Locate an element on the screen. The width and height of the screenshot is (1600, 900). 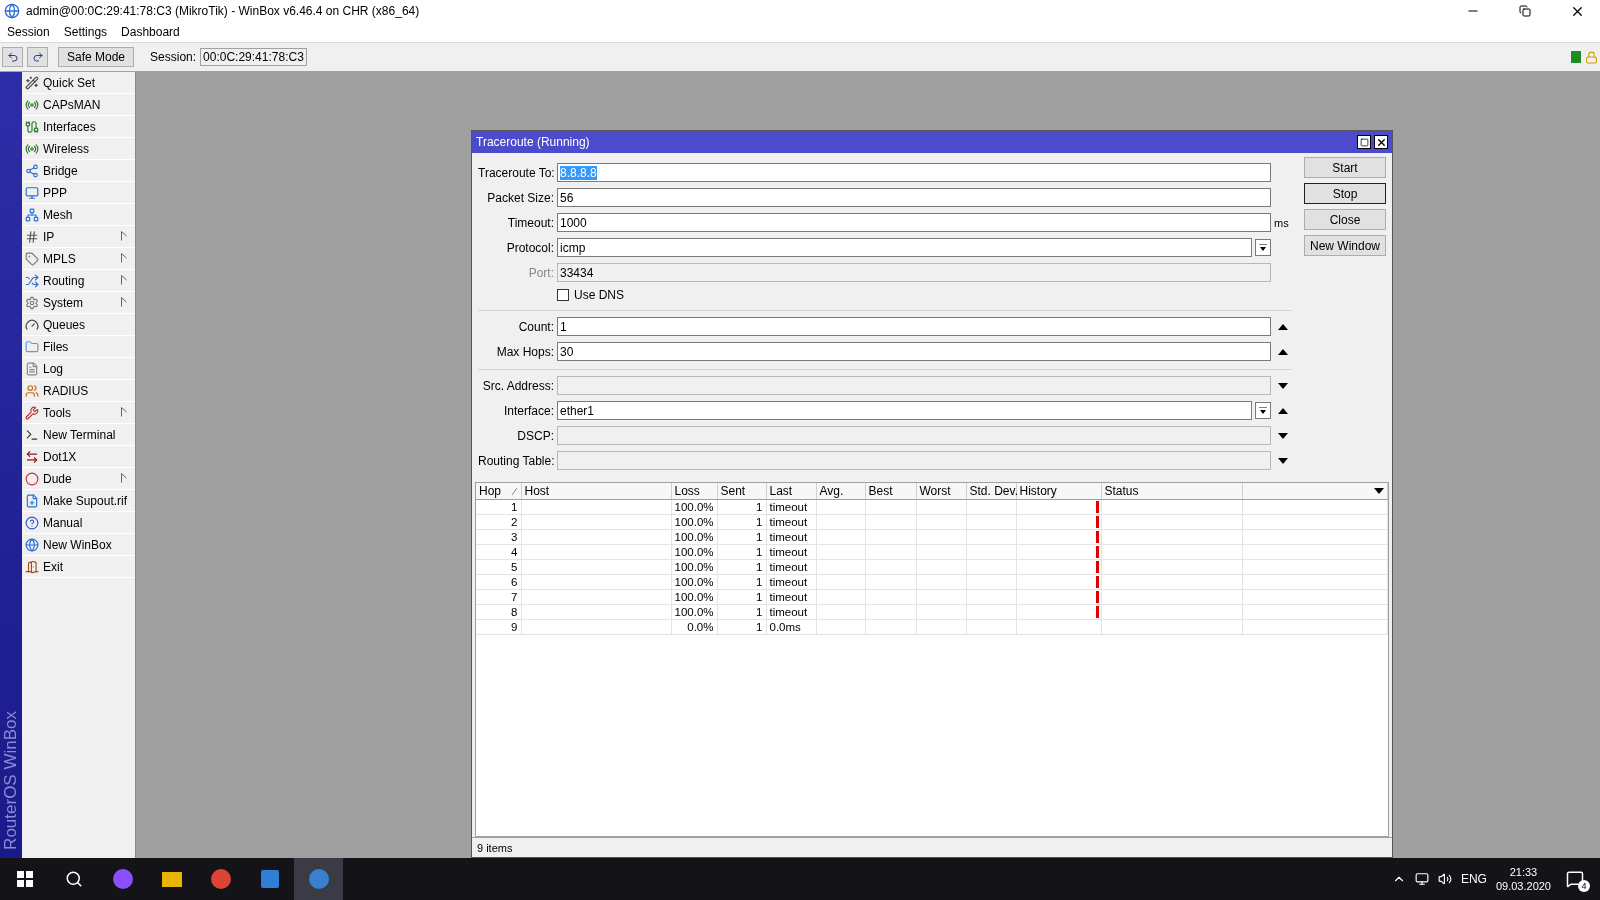
menu-item: Session is located at coordinates (28, 32).